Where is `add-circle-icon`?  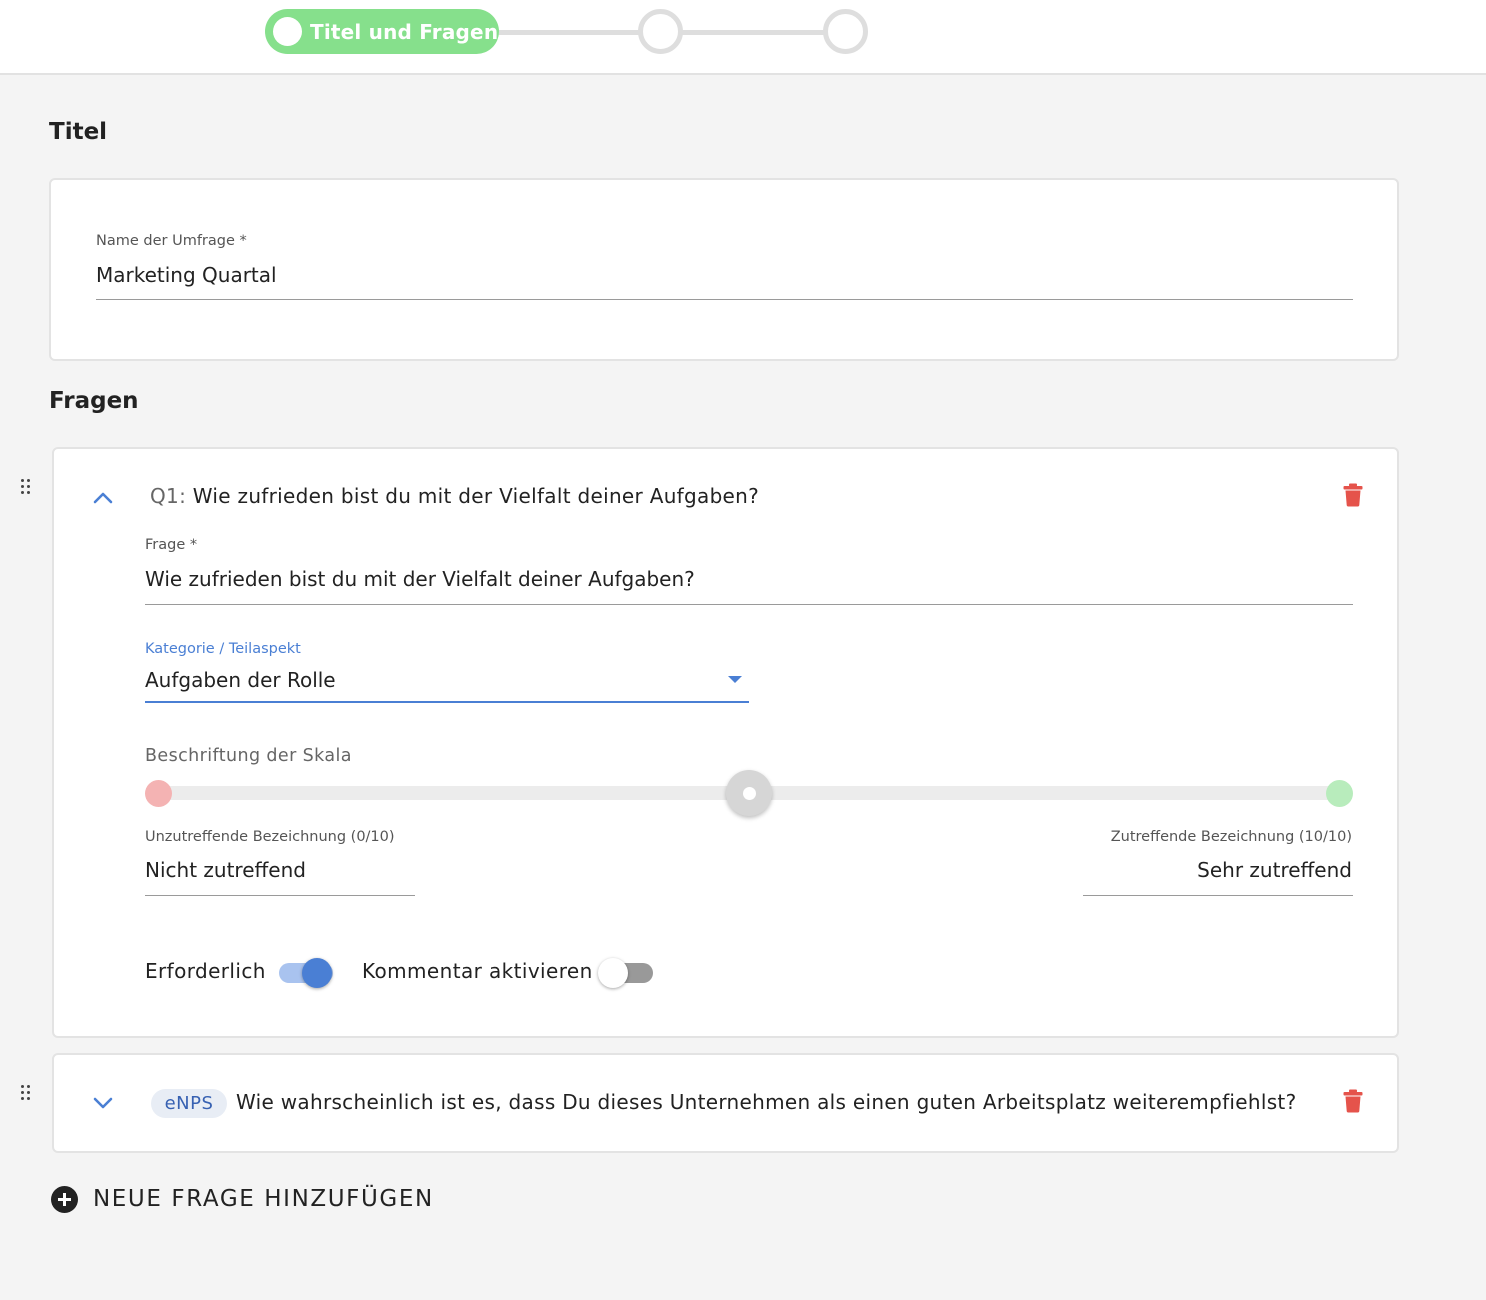
add-circle-icon is located at coordinates (64, 1199).